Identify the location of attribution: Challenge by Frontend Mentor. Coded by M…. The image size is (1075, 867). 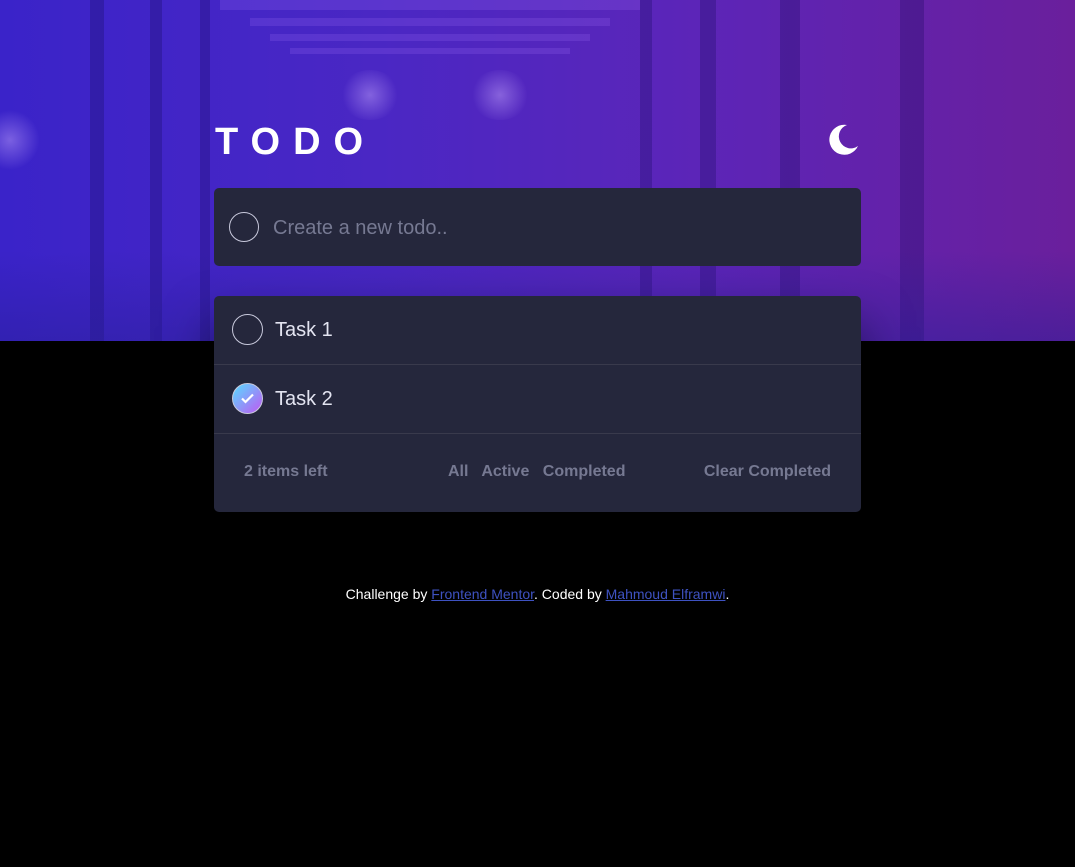
(537, 594).